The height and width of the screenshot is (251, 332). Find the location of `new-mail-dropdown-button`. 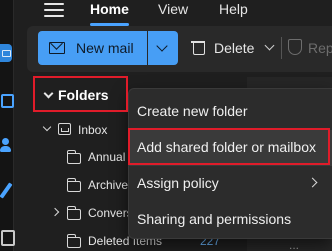

new-mail-dropdown-button is located at coordinates (163, 48).